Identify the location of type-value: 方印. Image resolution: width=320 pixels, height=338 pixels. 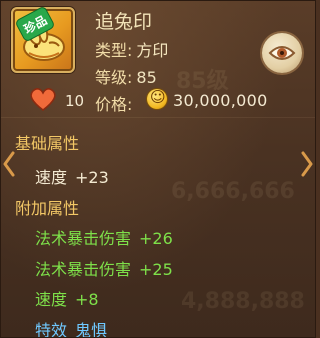
(152, 50).